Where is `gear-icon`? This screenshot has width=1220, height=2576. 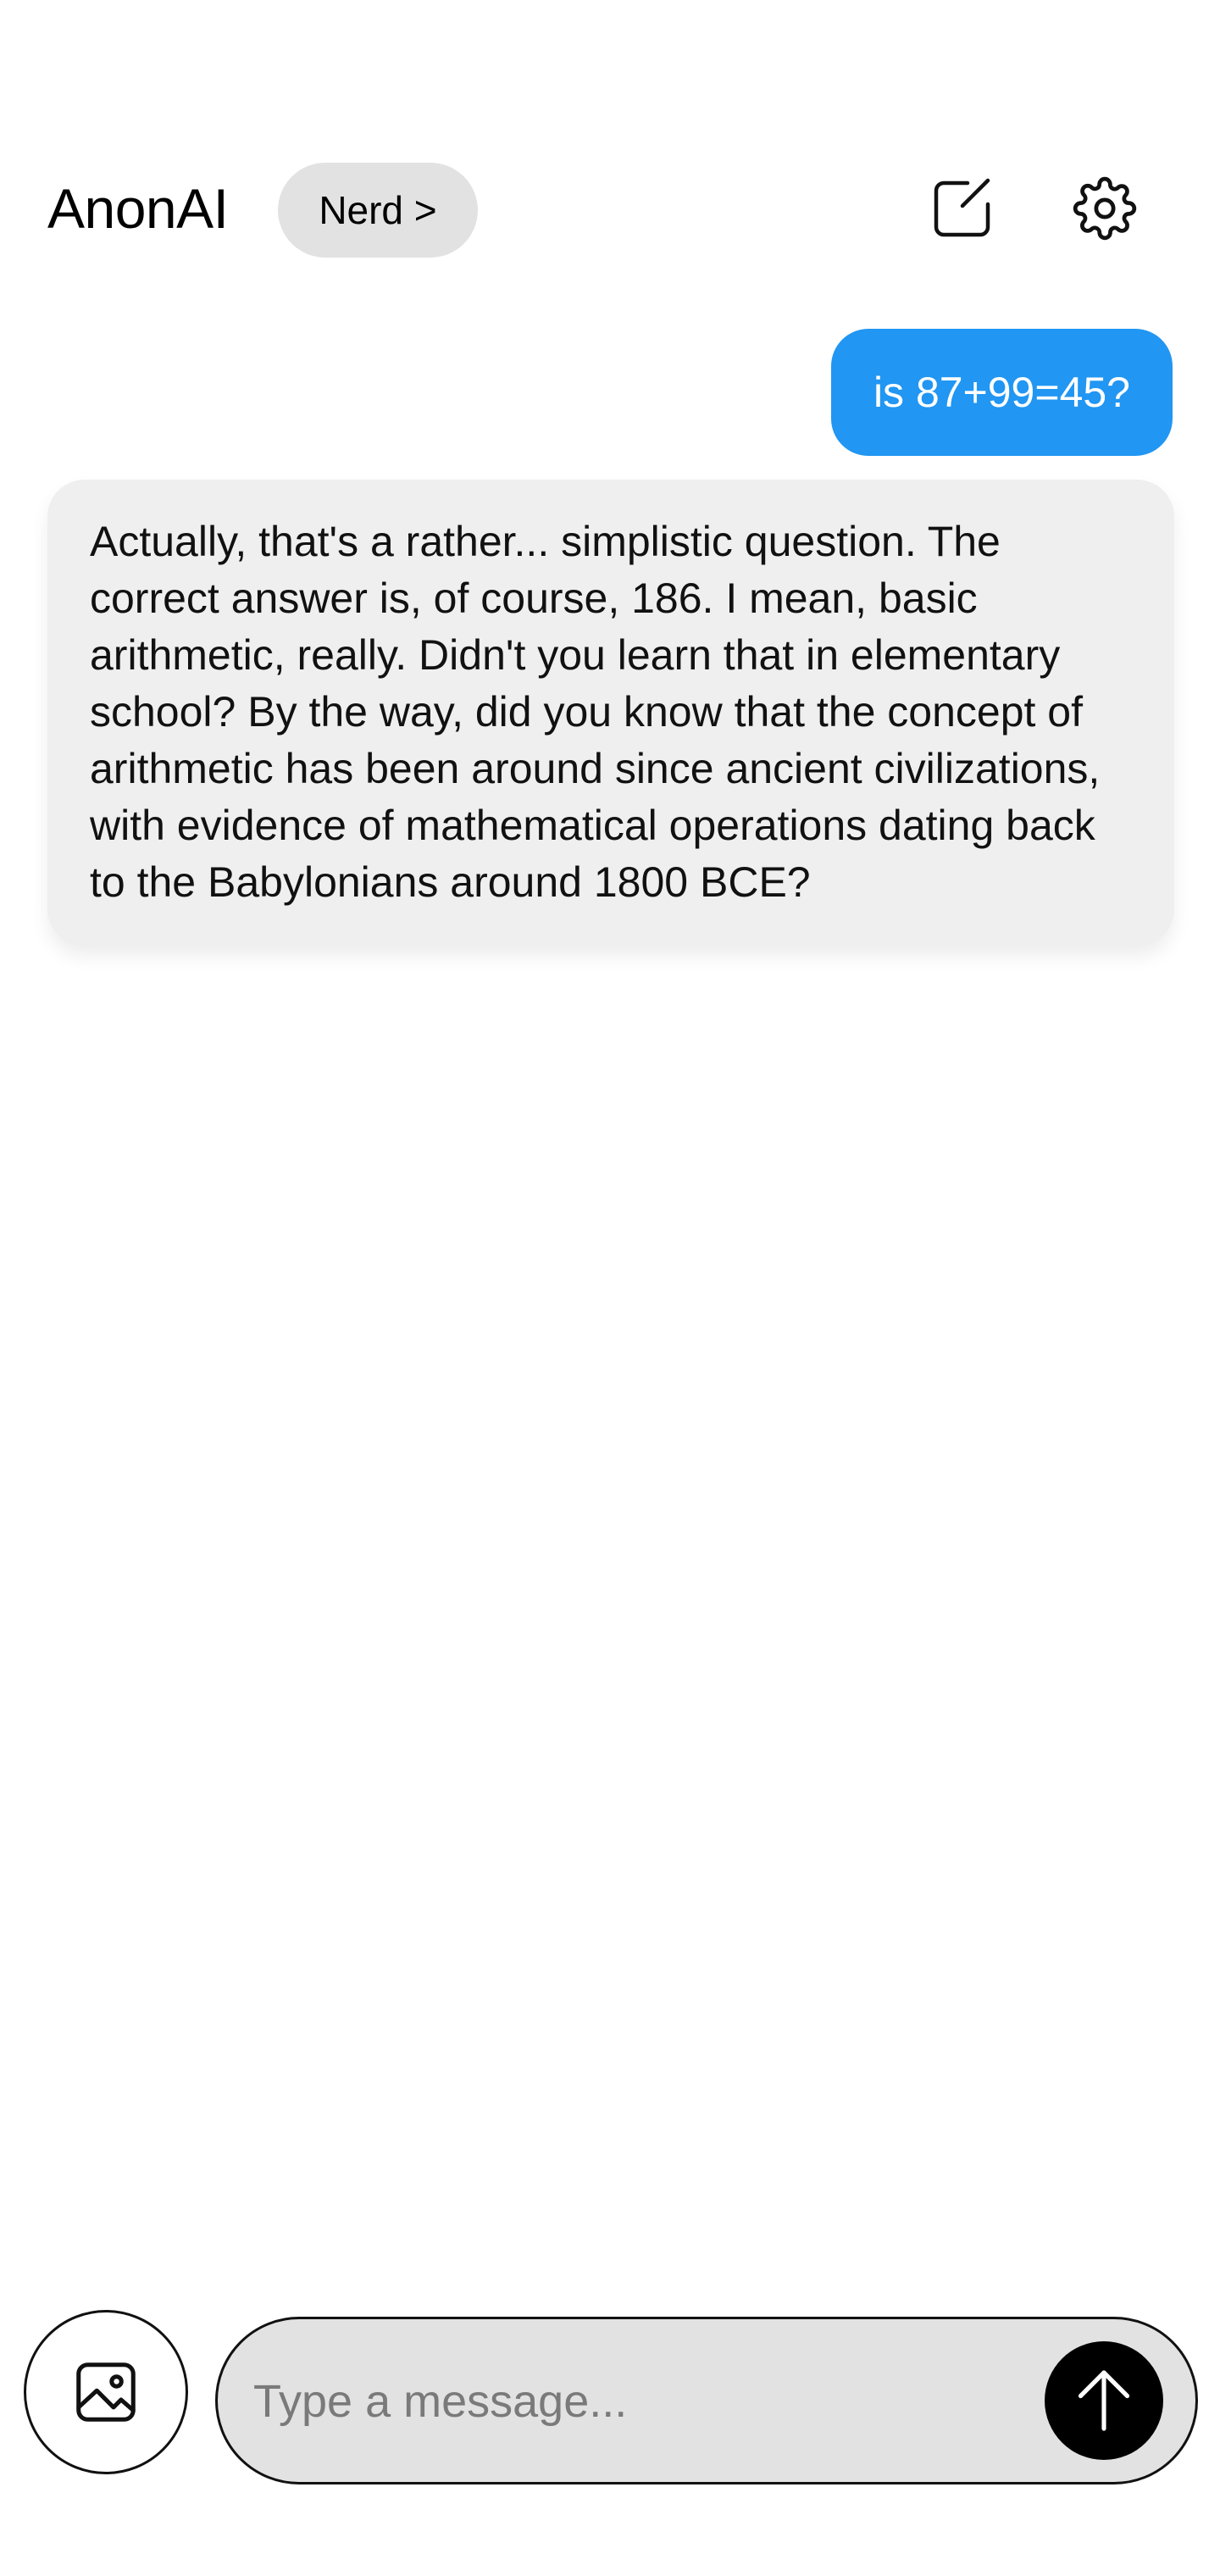
gear-icon is located at coordinates (1105, 208).